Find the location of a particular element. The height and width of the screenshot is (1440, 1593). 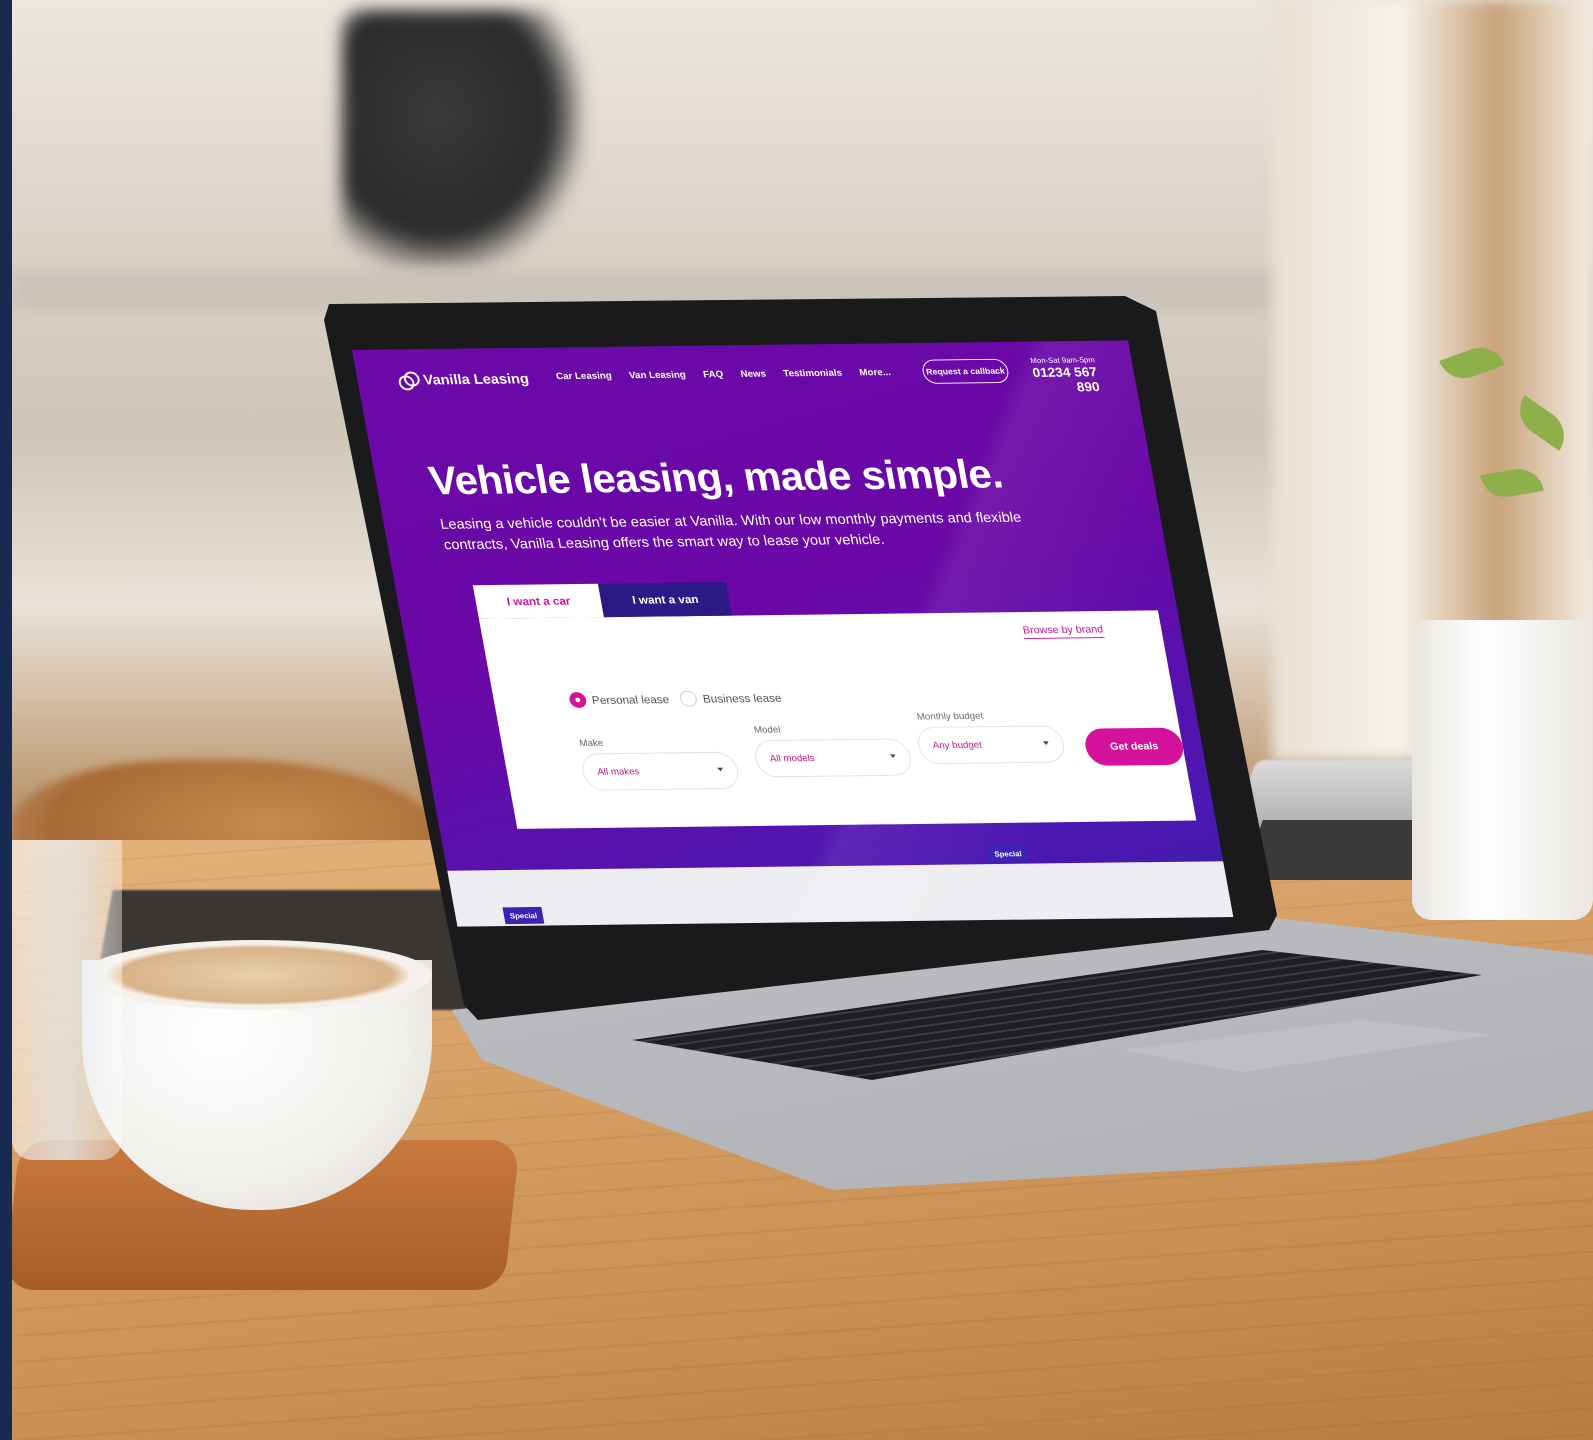

coffee-crema is located at coordinates (257, 975).